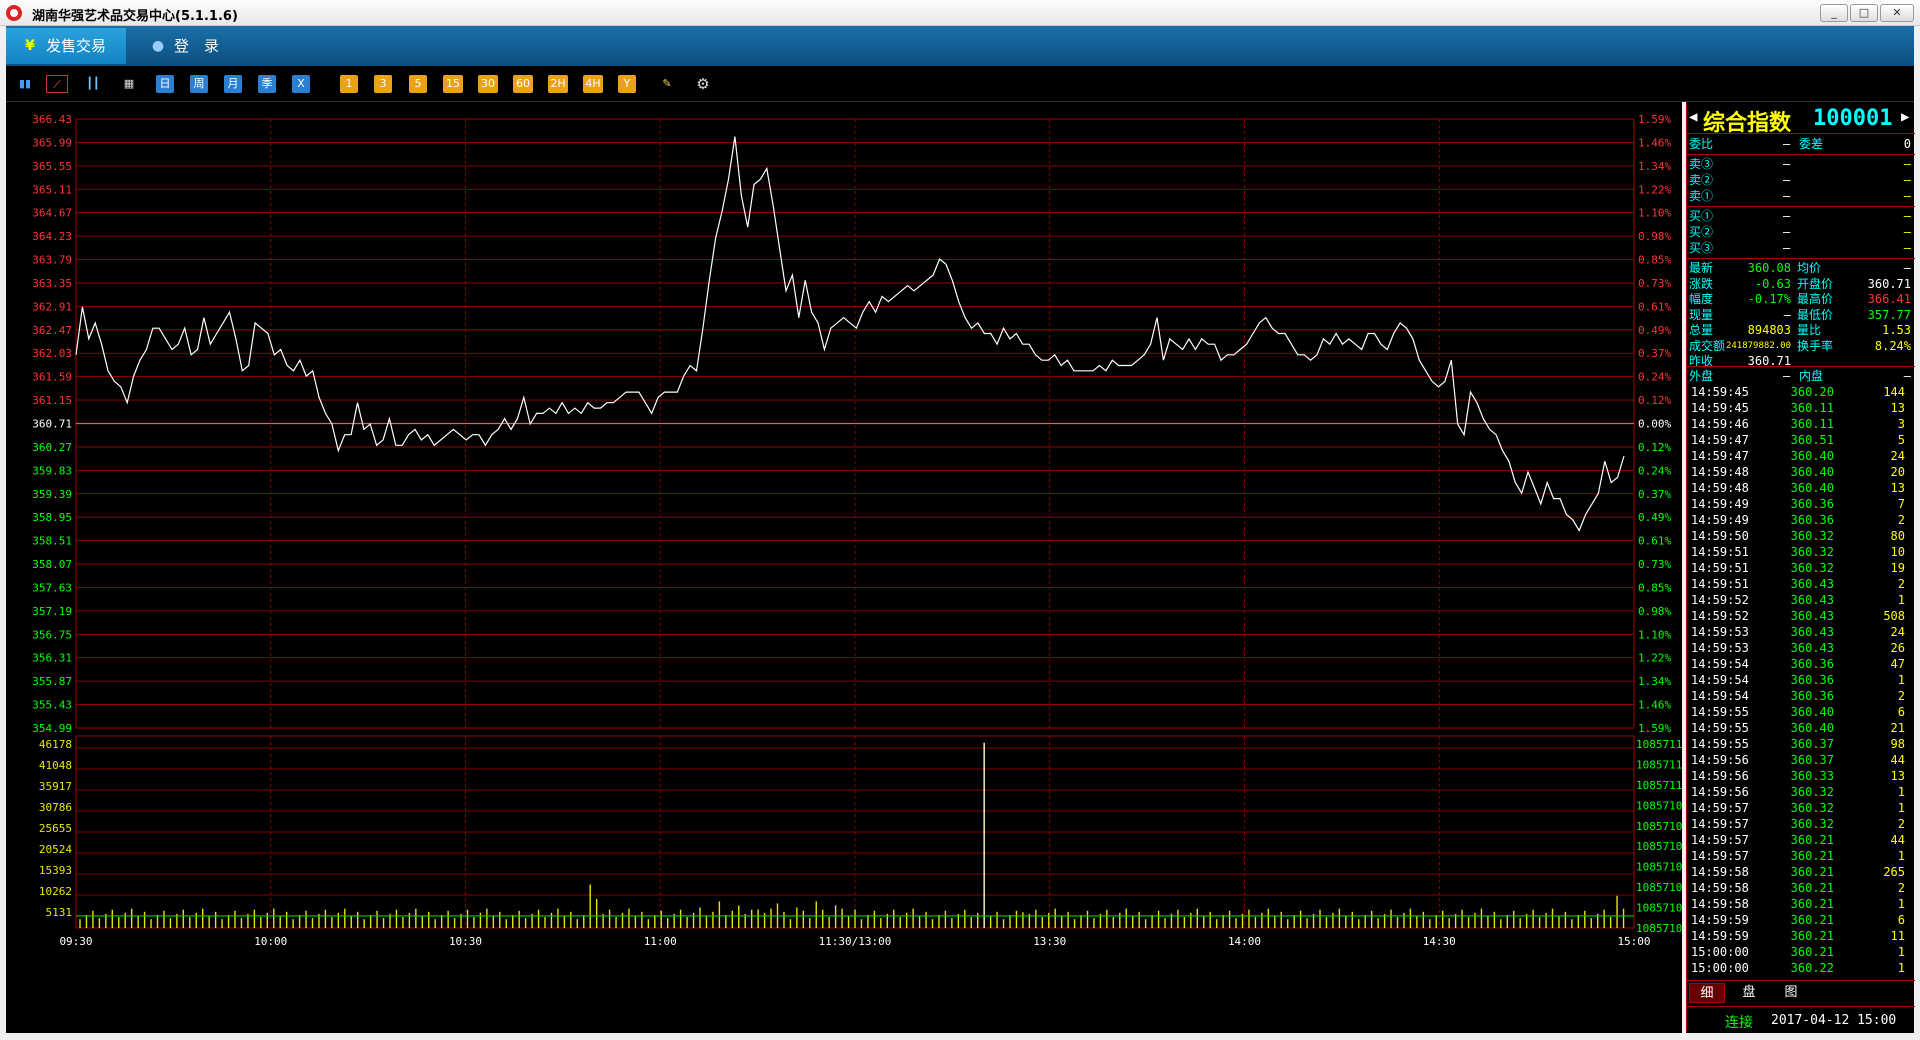 The image size is (1920, 1040). I want to click on price-tick-label: 365.11, so click(52, 189).